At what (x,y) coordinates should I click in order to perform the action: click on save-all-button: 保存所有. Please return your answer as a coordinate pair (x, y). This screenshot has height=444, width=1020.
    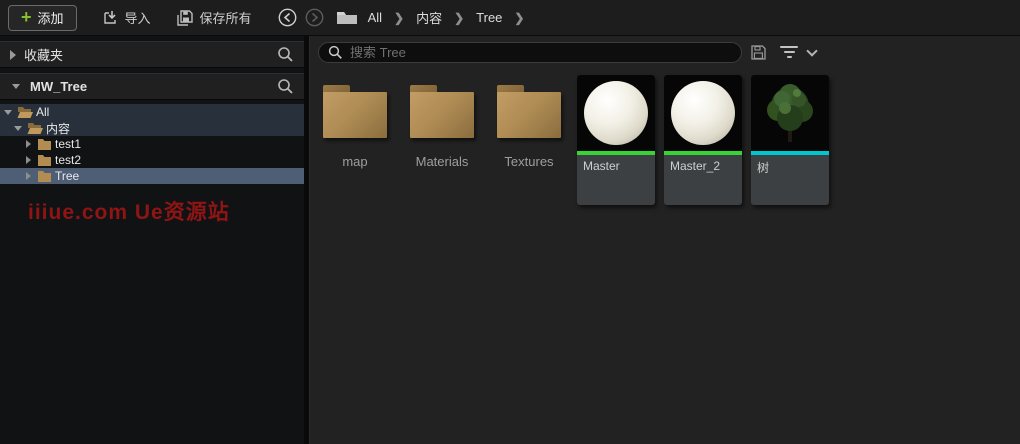
    Looking at the image, I should click on (214, 17).